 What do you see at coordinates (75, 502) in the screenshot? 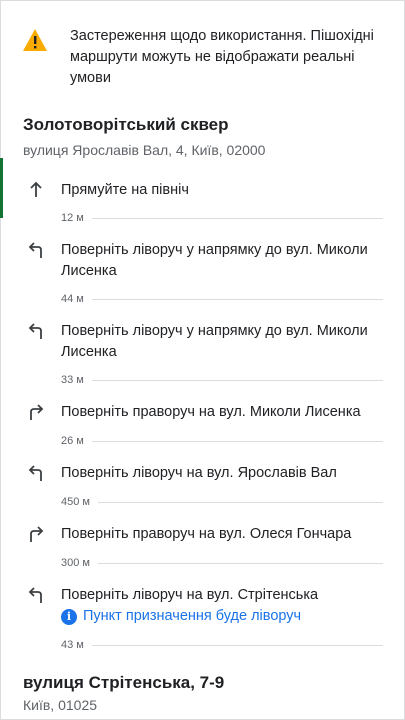
I see `distance-label: 450 м` at bounding box center [75, 502].